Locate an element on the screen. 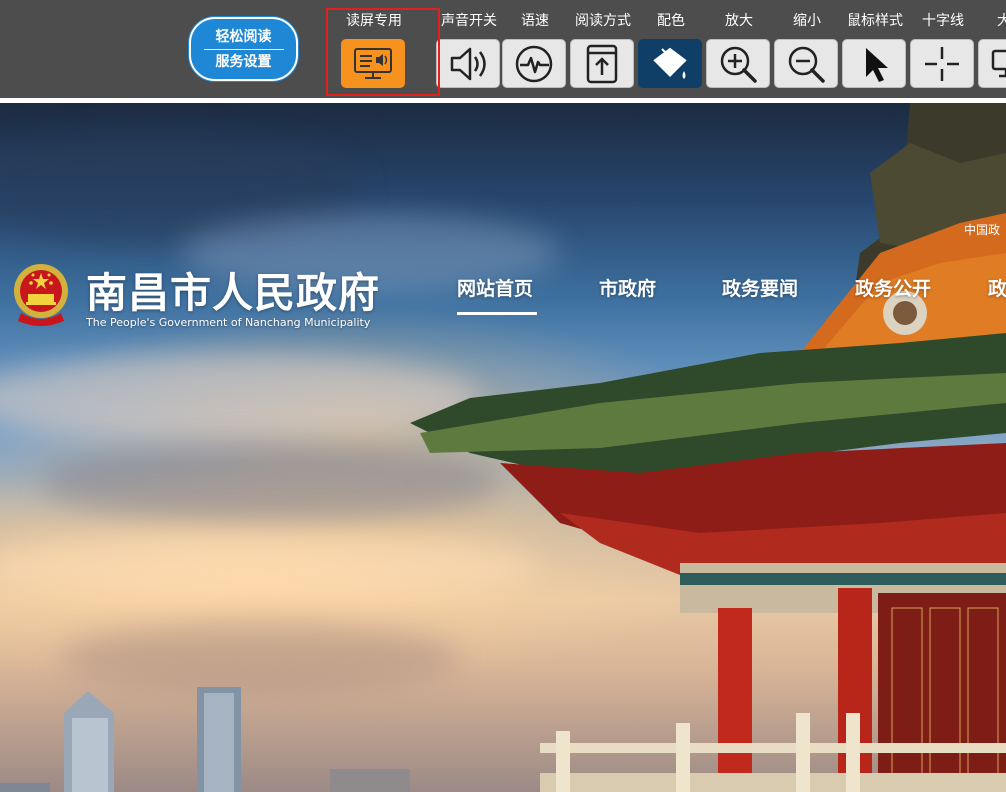  settings-divider is located at coordinates (243, 49).